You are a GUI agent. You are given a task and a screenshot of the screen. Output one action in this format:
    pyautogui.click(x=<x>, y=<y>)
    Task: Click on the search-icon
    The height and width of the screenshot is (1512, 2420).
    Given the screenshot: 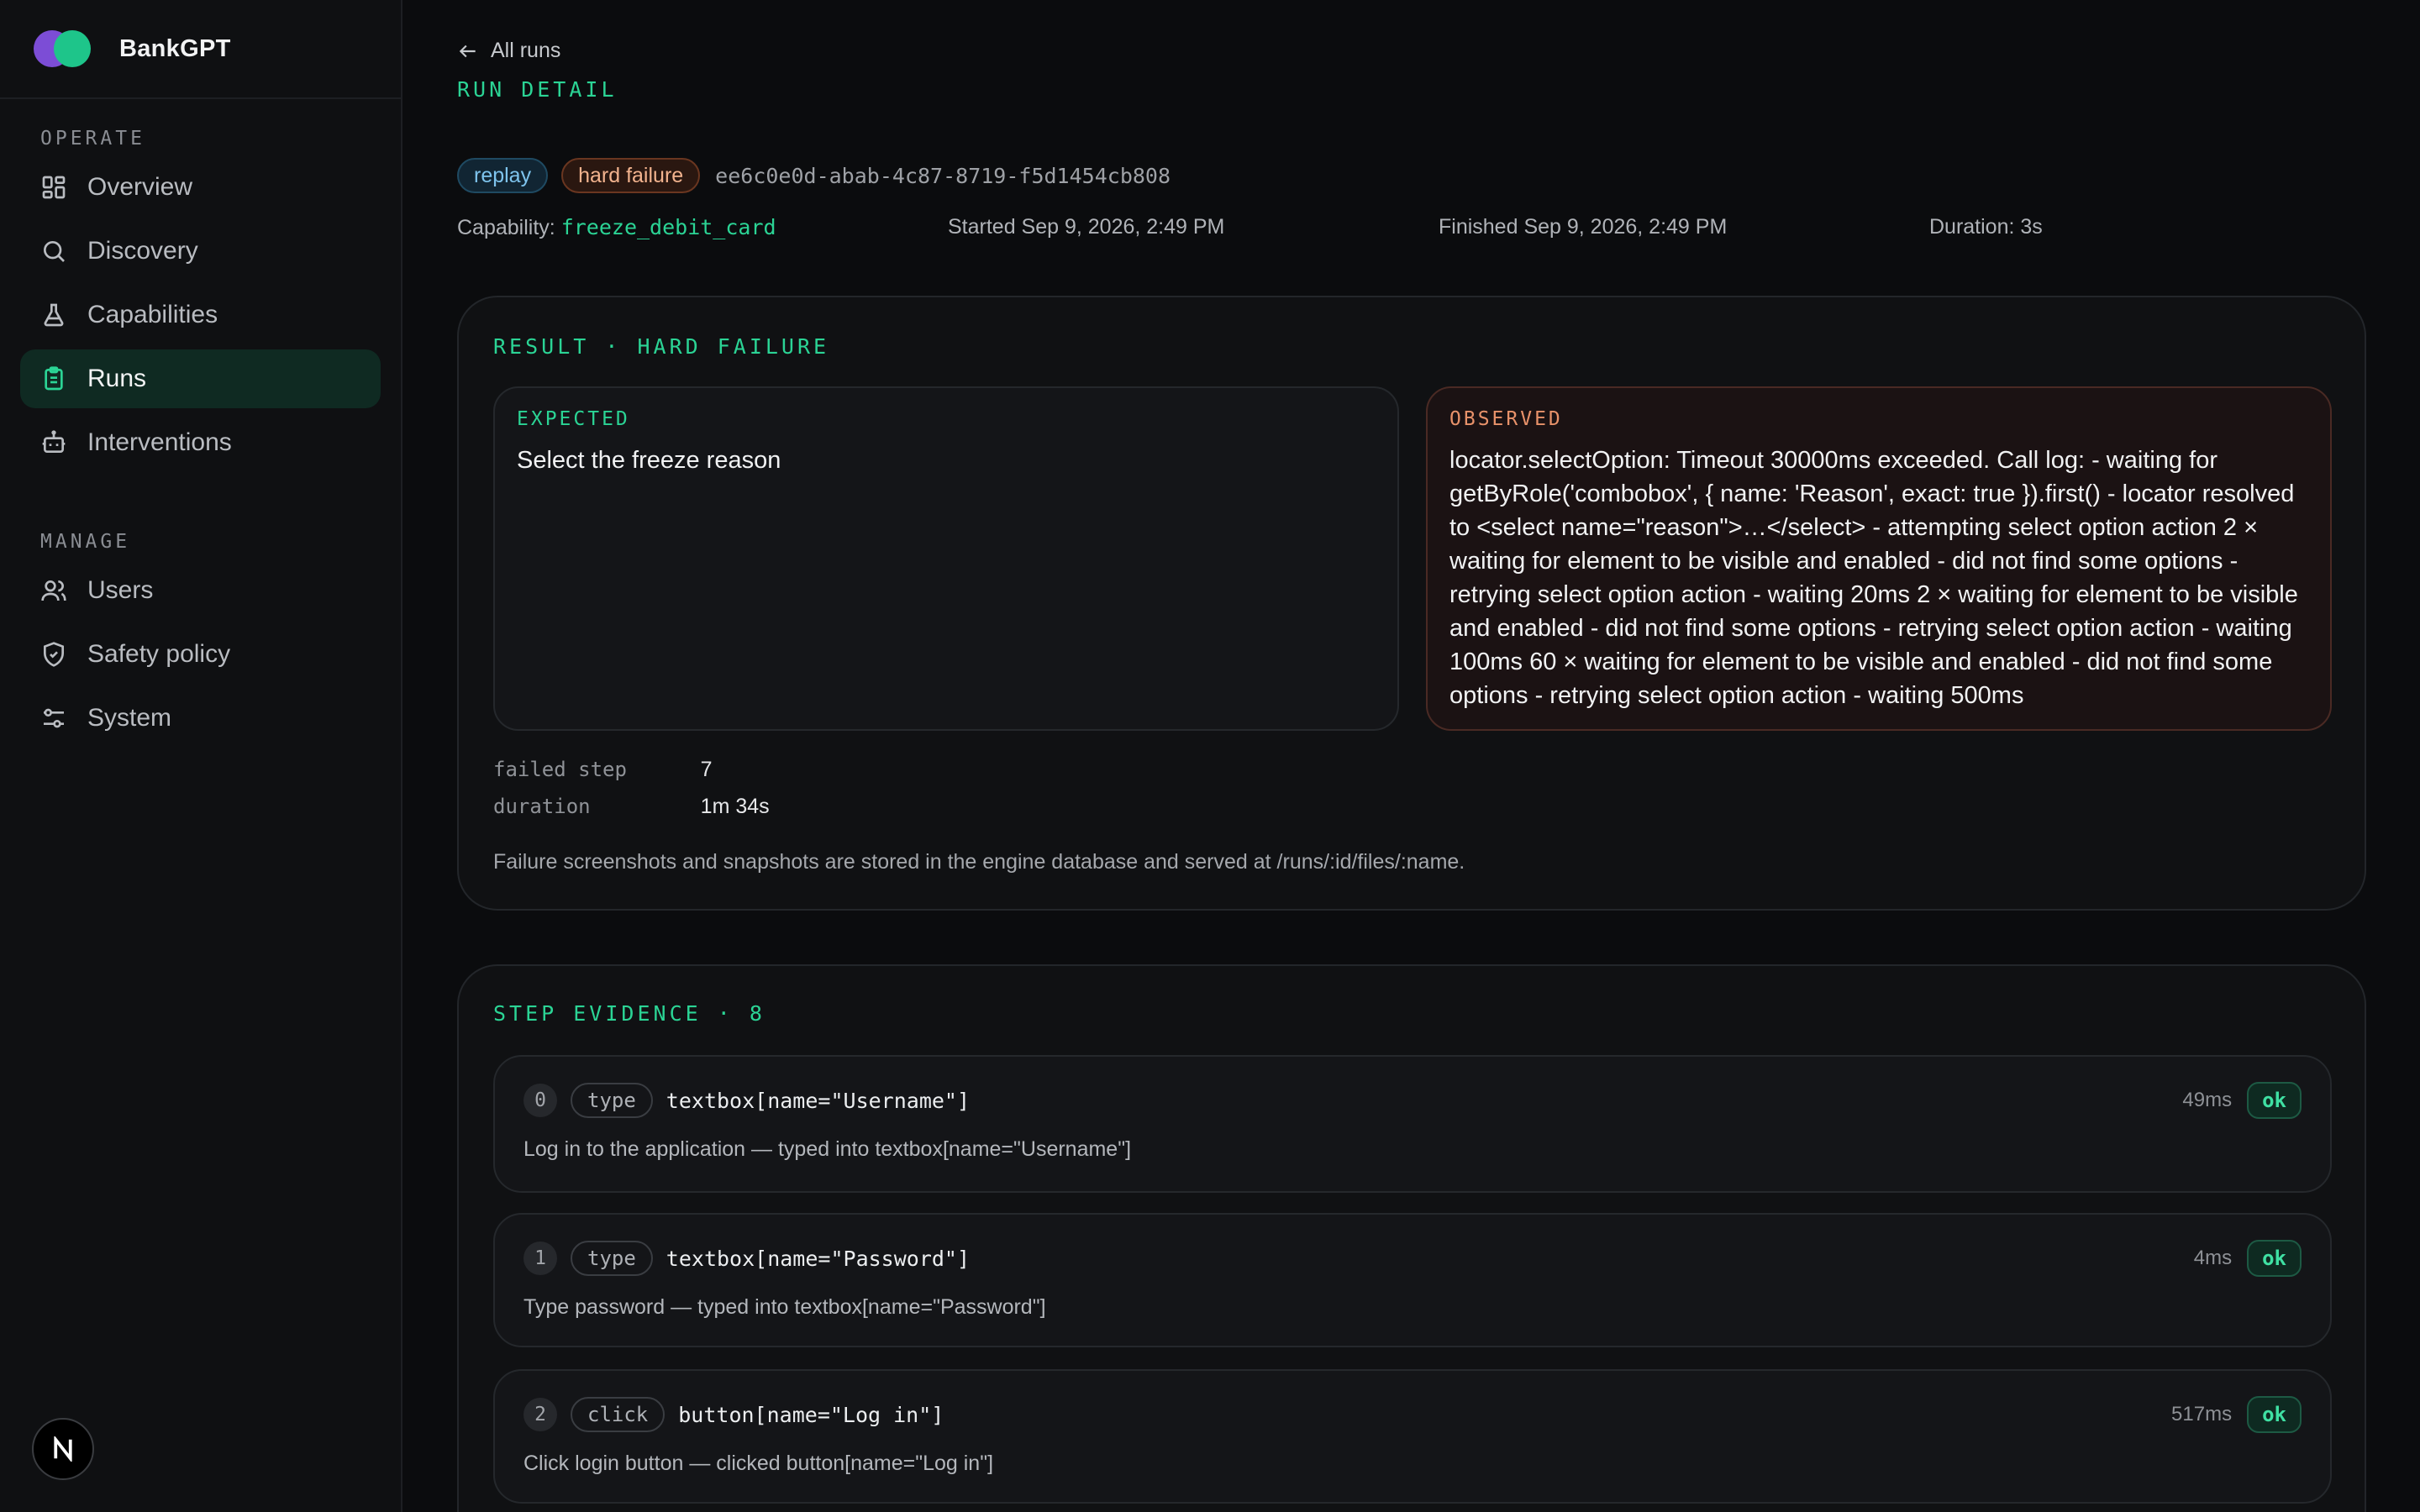 What is the action you would take?
    pyautogui.click(x=54, y=251)
    